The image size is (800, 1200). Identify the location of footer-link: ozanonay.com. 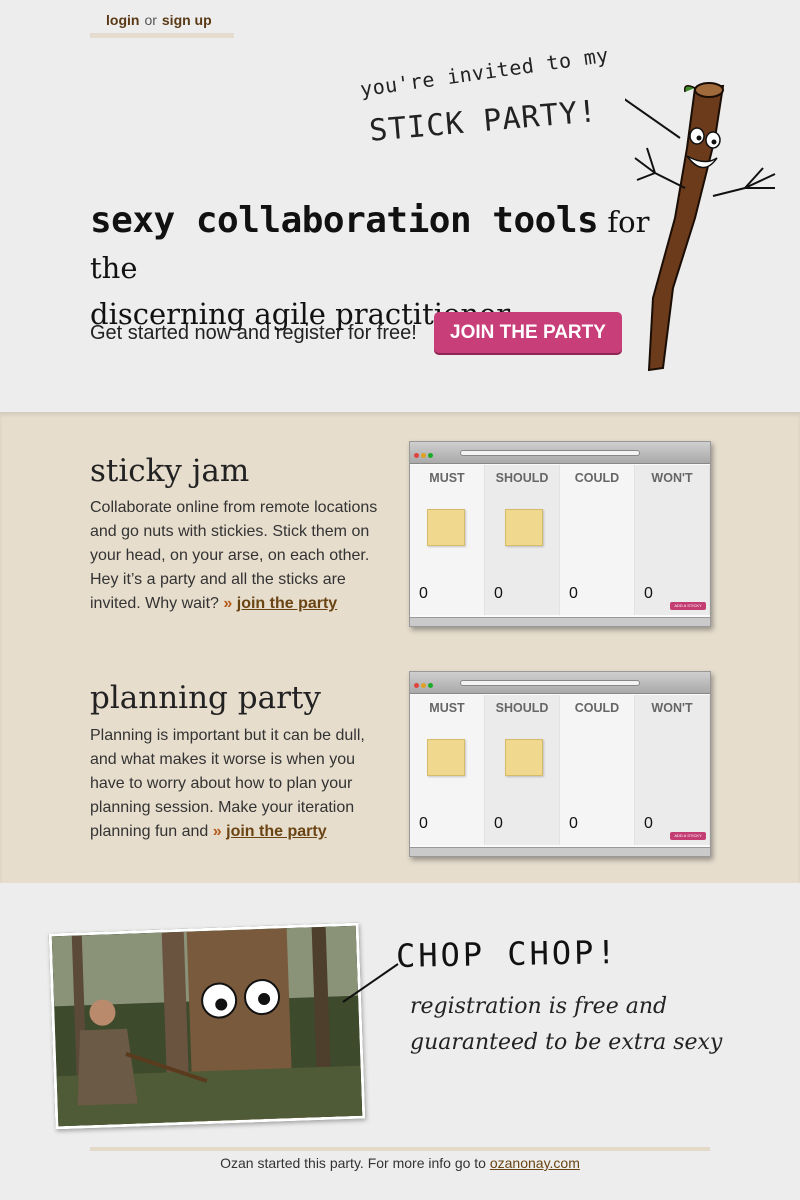
(535, 1163).